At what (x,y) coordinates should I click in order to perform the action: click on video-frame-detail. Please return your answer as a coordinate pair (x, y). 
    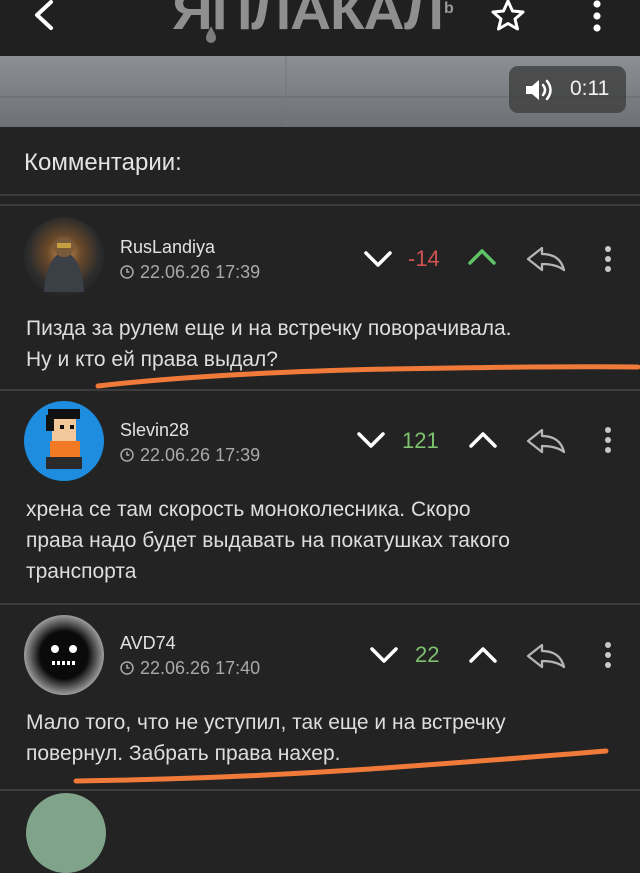
    Looking at the image, I should click on (286, 91).